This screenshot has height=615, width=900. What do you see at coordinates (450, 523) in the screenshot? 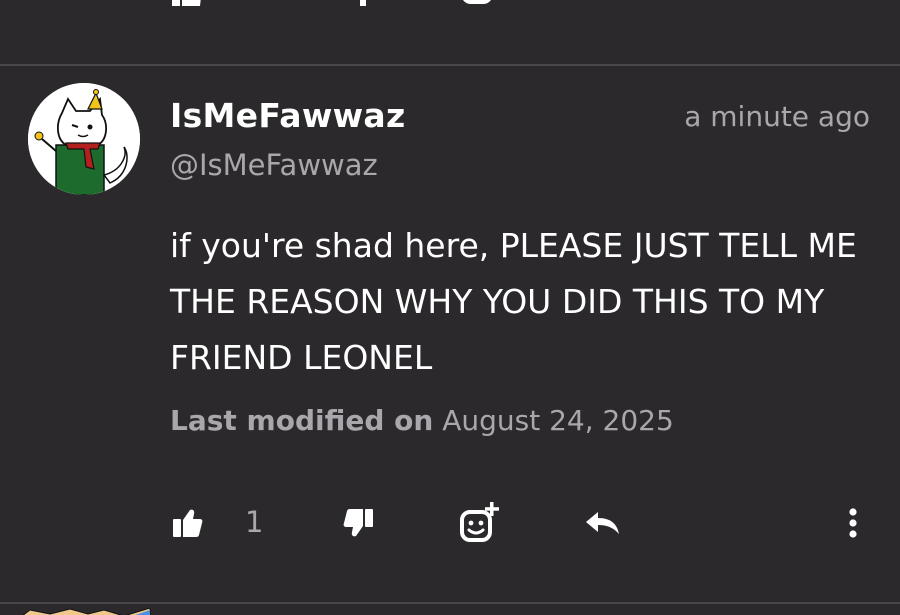
I see `comment-actions` at bounding box center [450, 523].